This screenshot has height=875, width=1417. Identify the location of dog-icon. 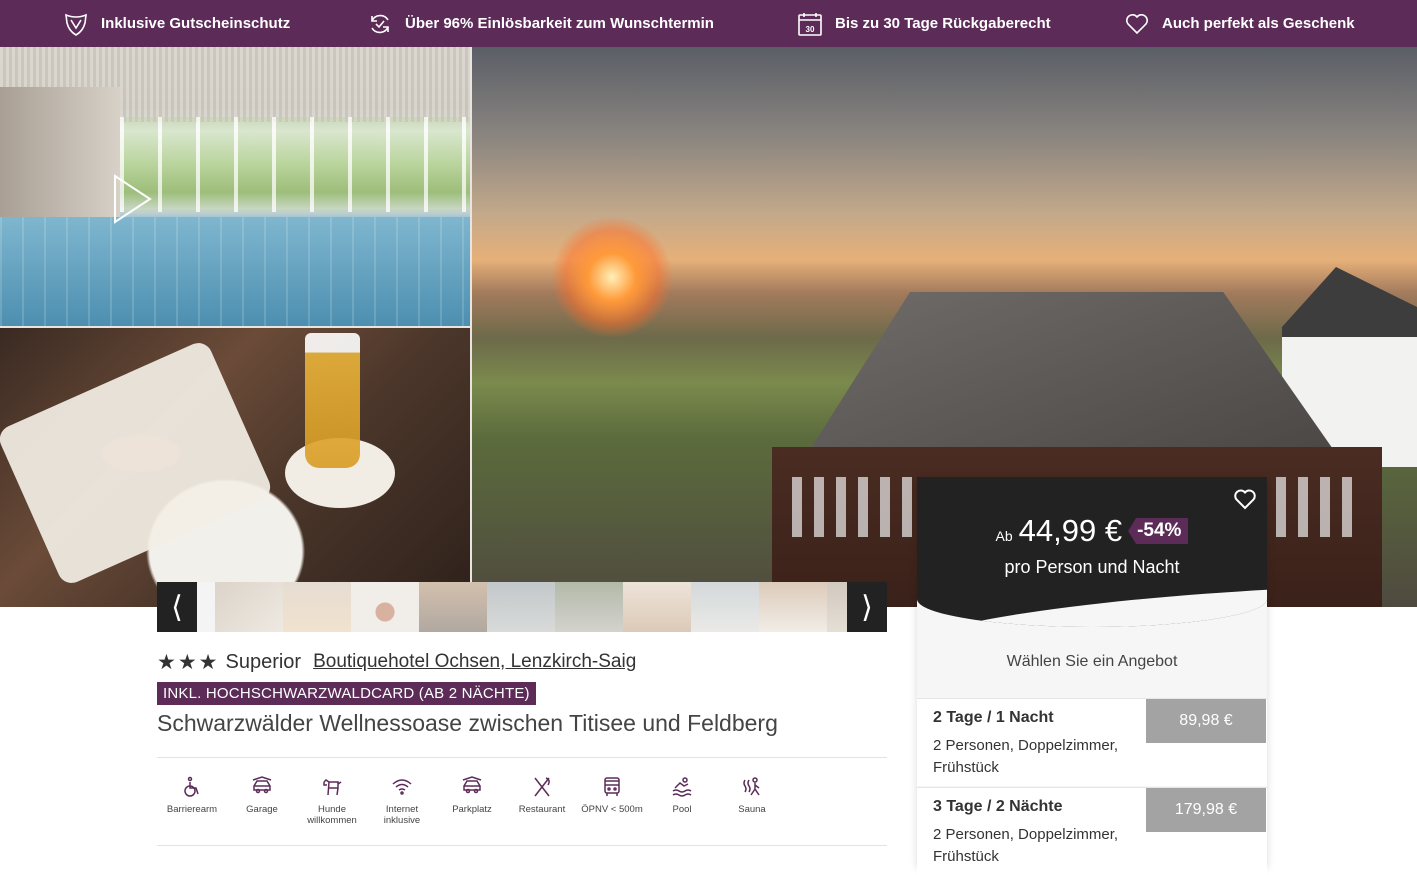
(332, 787).